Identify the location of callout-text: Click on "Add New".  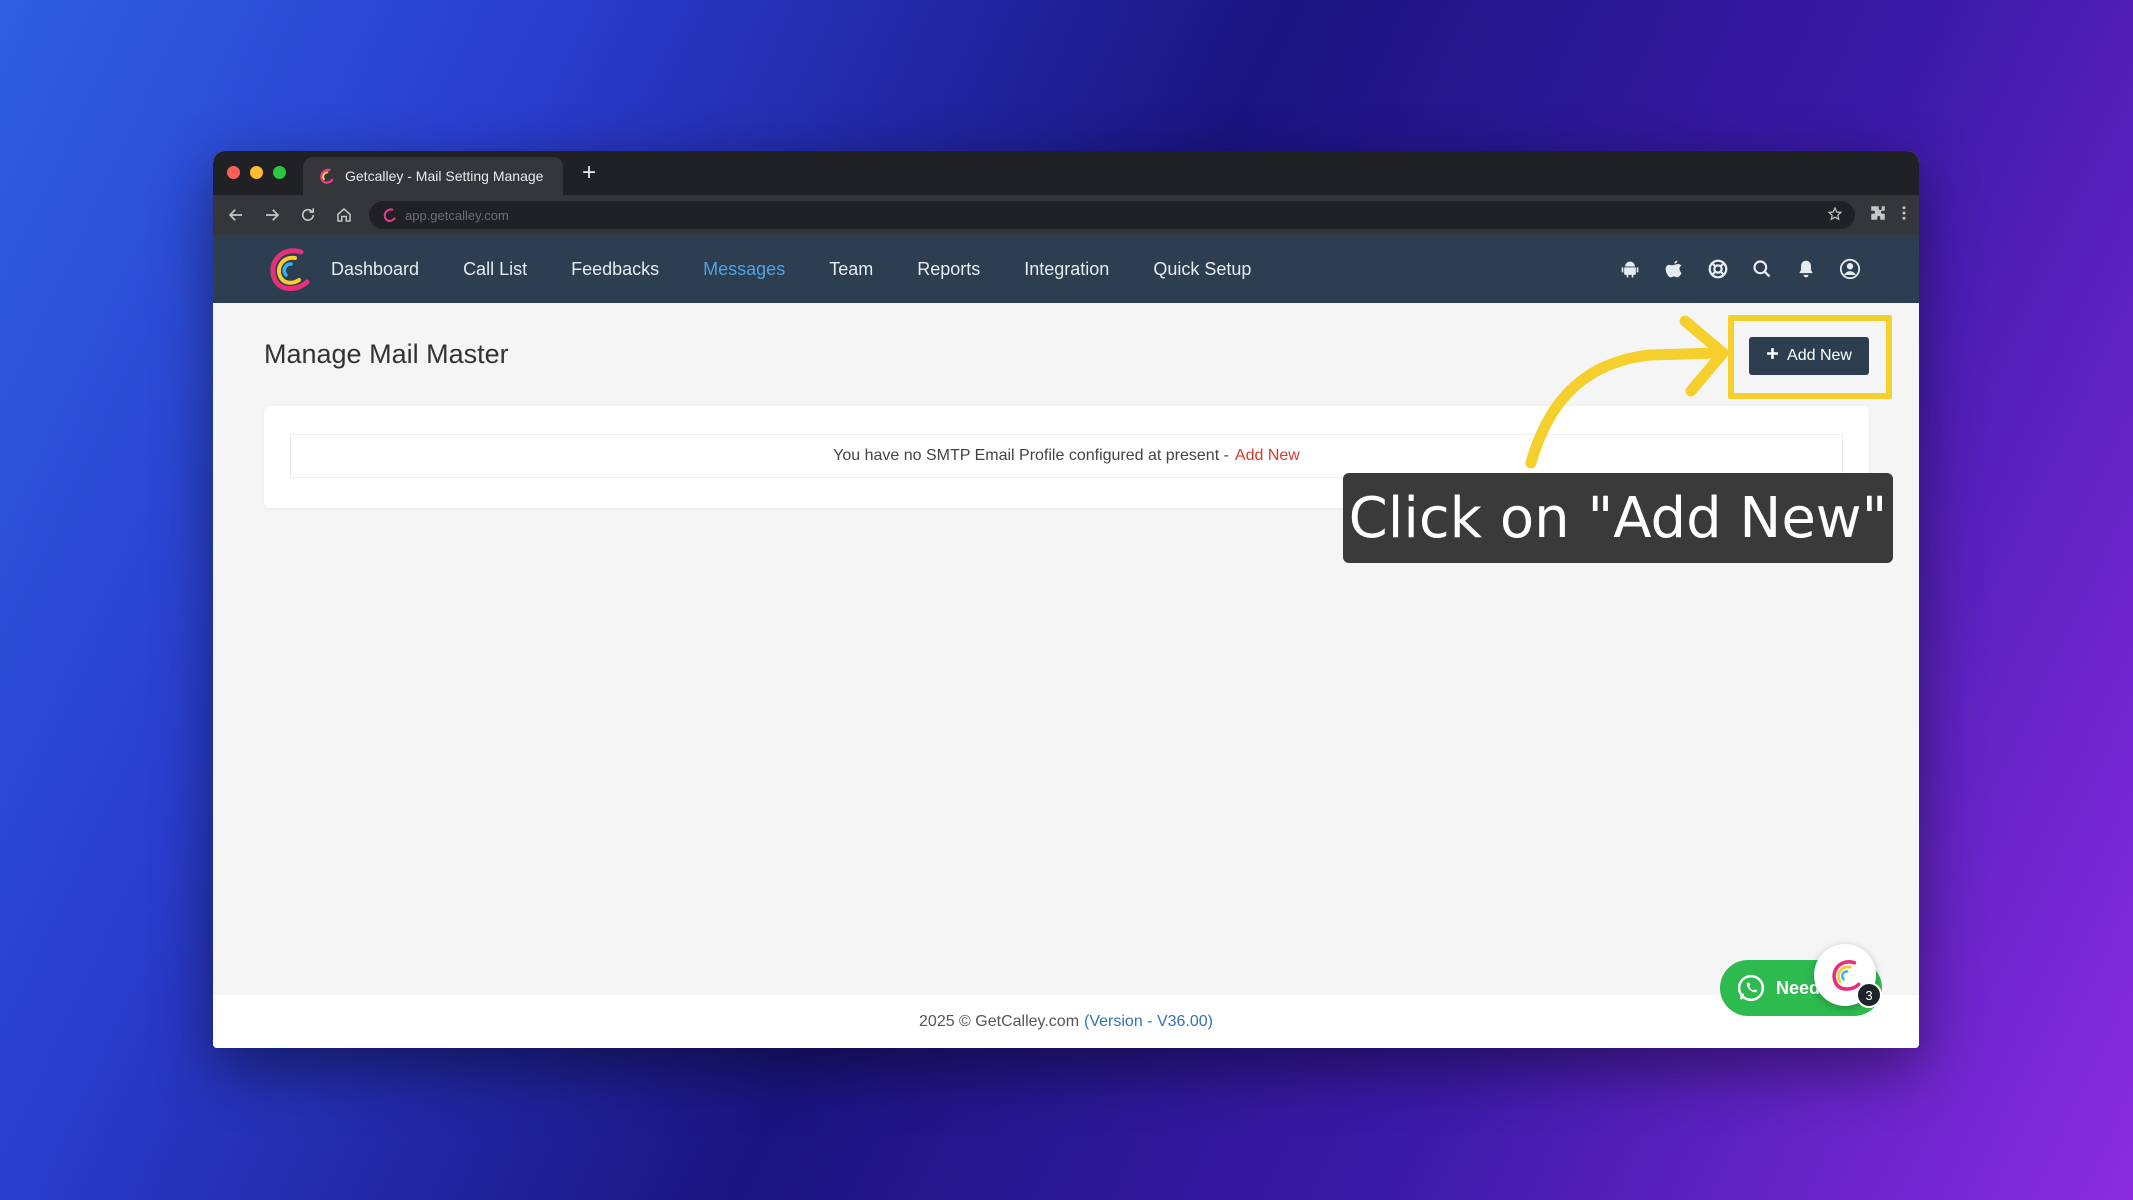
(1618, 518).